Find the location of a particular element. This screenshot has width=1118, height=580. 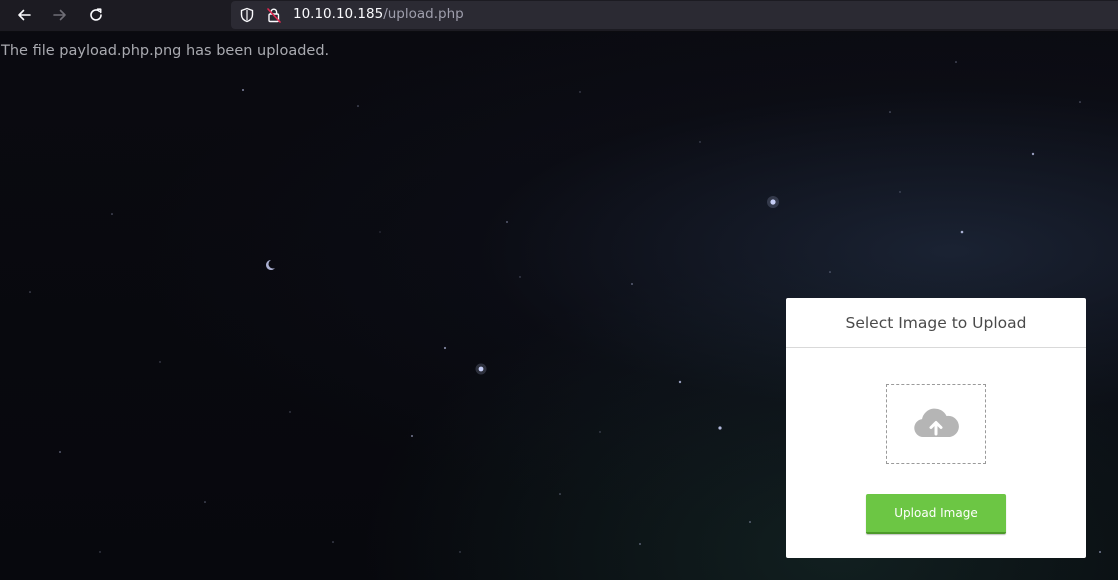

back-button is located at coordinates (24, 15).